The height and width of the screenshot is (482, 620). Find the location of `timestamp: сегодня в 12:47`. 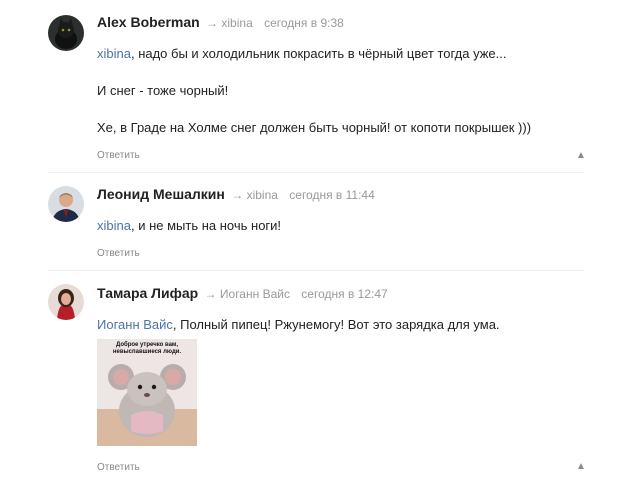

timestamp: сегодня в 12:47 is located at coordinates (344, 294).